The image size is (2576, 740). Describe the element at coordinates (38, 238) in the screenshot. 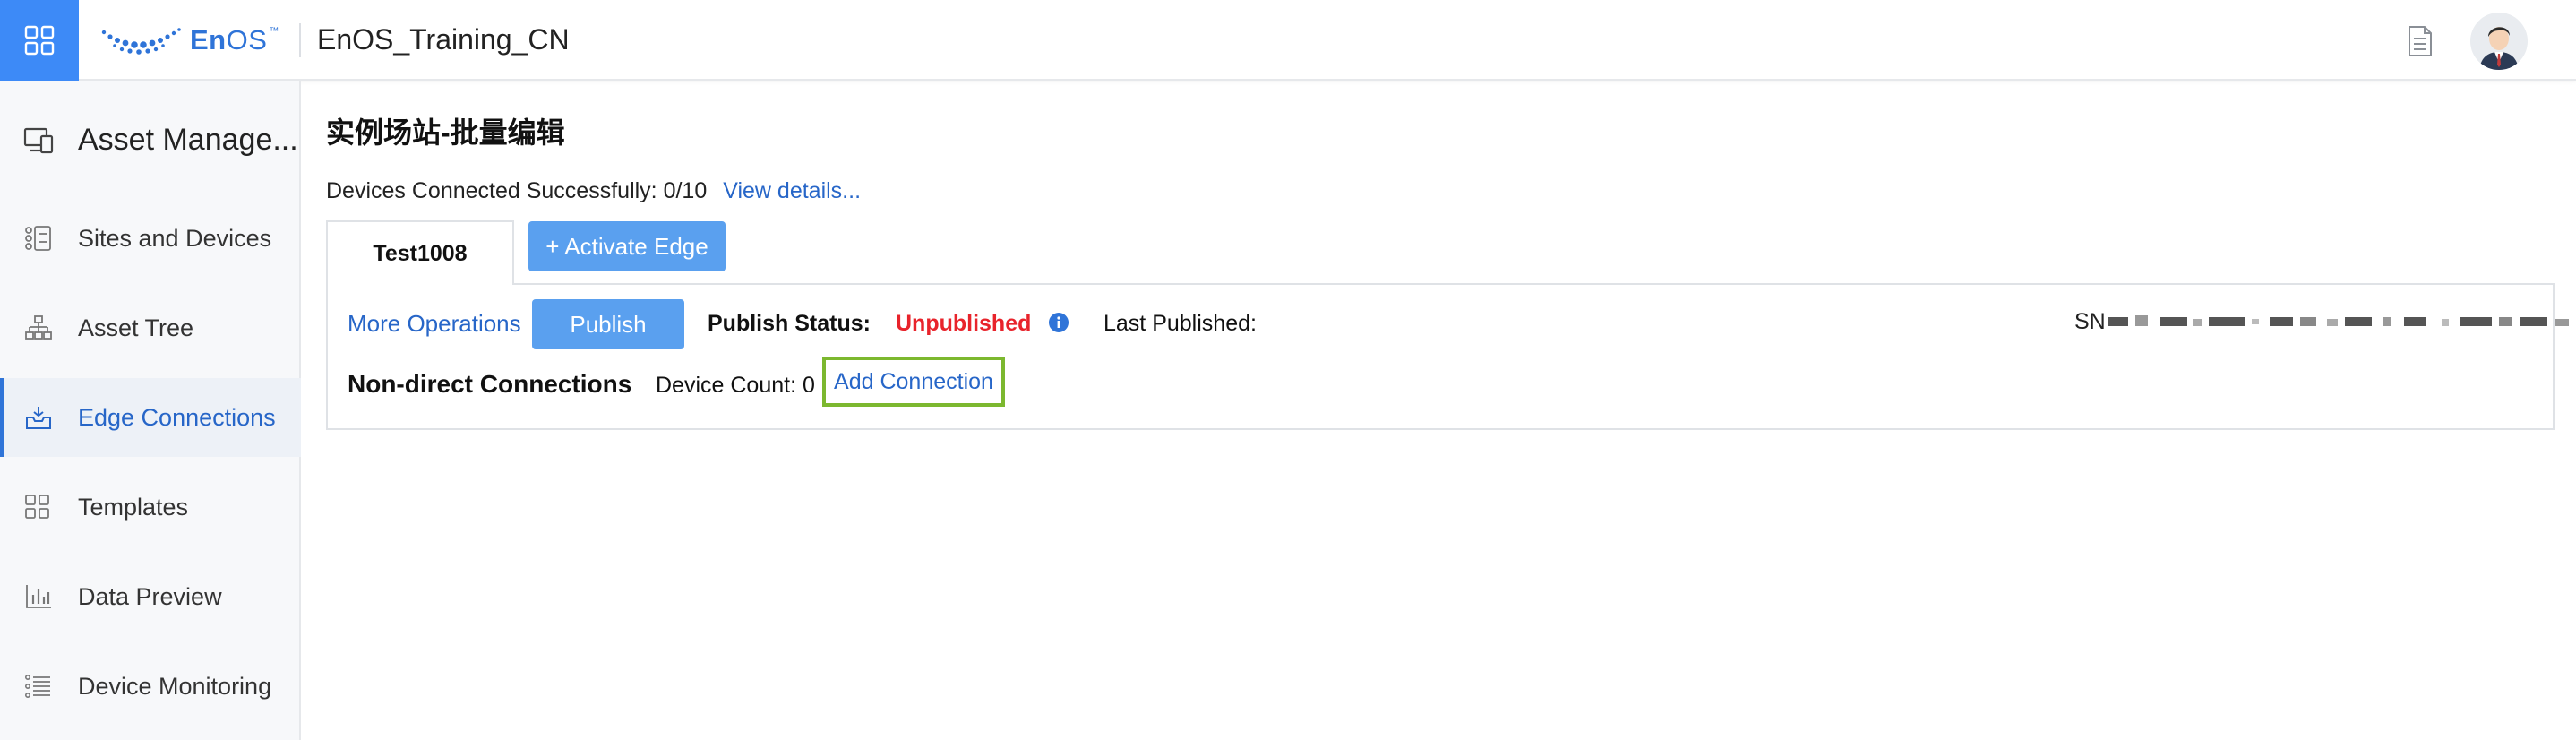

I see `sites-devices-icon` at that location.